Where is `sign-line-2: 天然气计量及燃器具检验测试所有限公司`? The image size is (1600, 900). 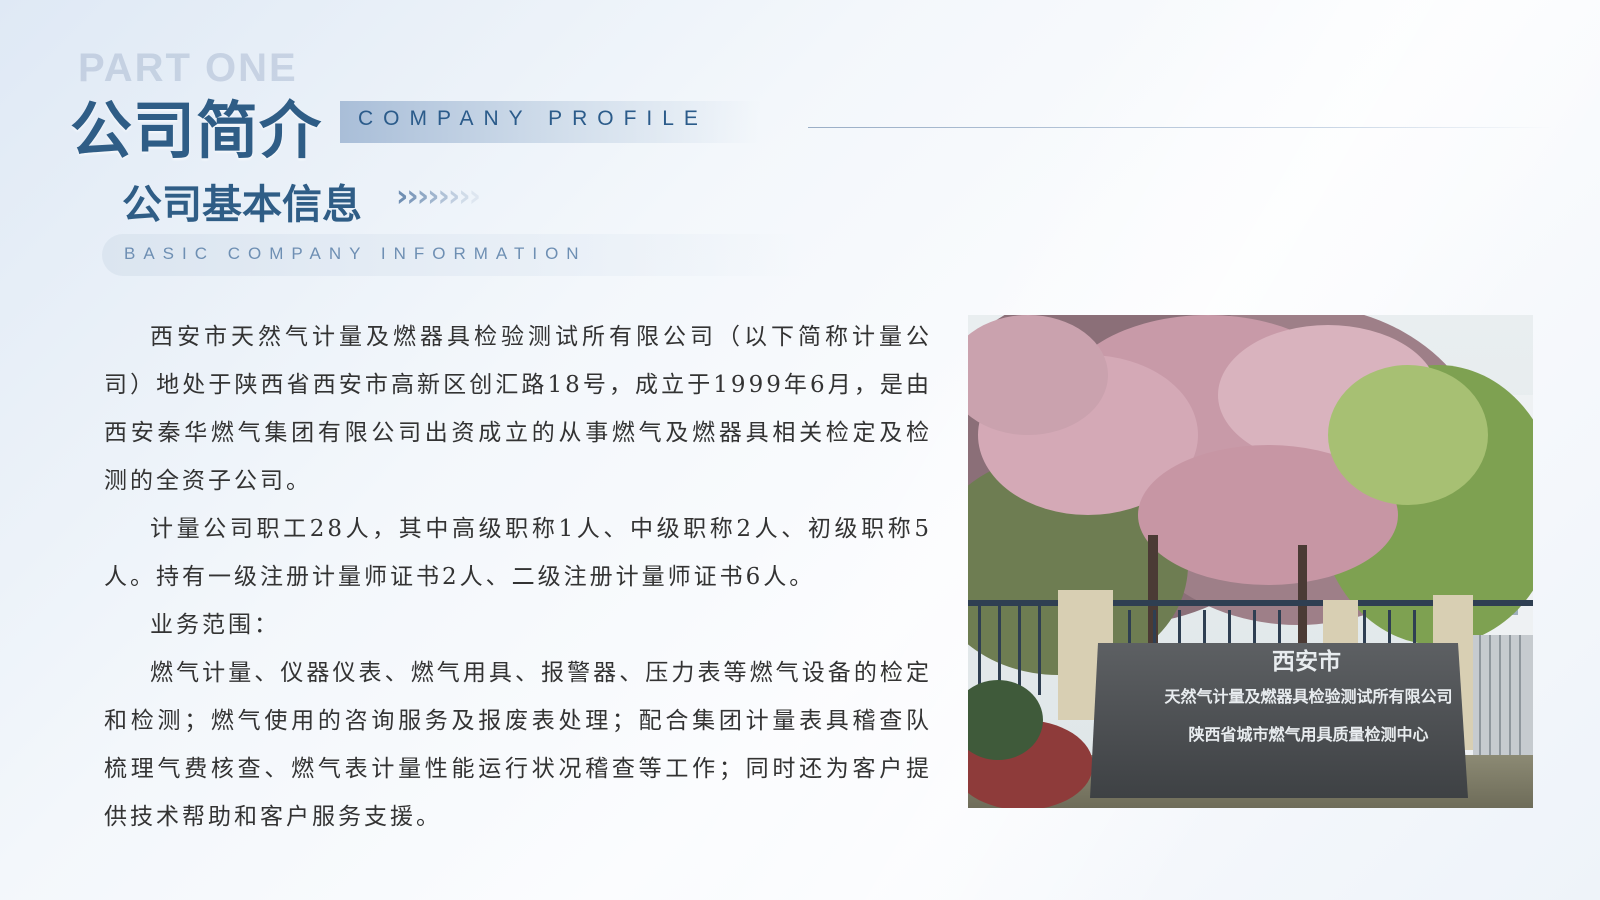 sign-line-2: 天然气计量及燃器具检验测试所有限公司 is located at coordinates (1308, 696).